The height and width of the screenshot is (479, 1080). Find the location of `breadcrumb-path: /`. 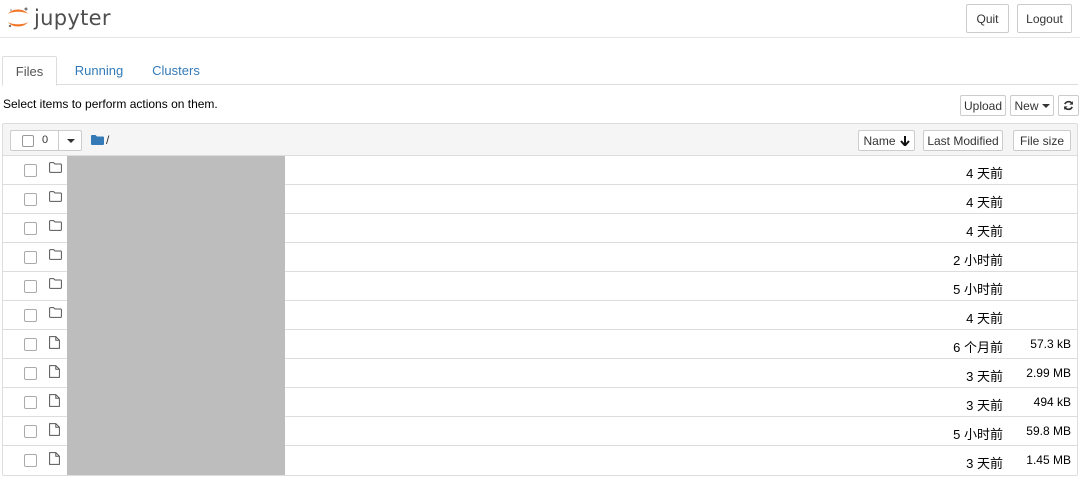

breadcrumb-path: / is located at coordinates (107, 140).